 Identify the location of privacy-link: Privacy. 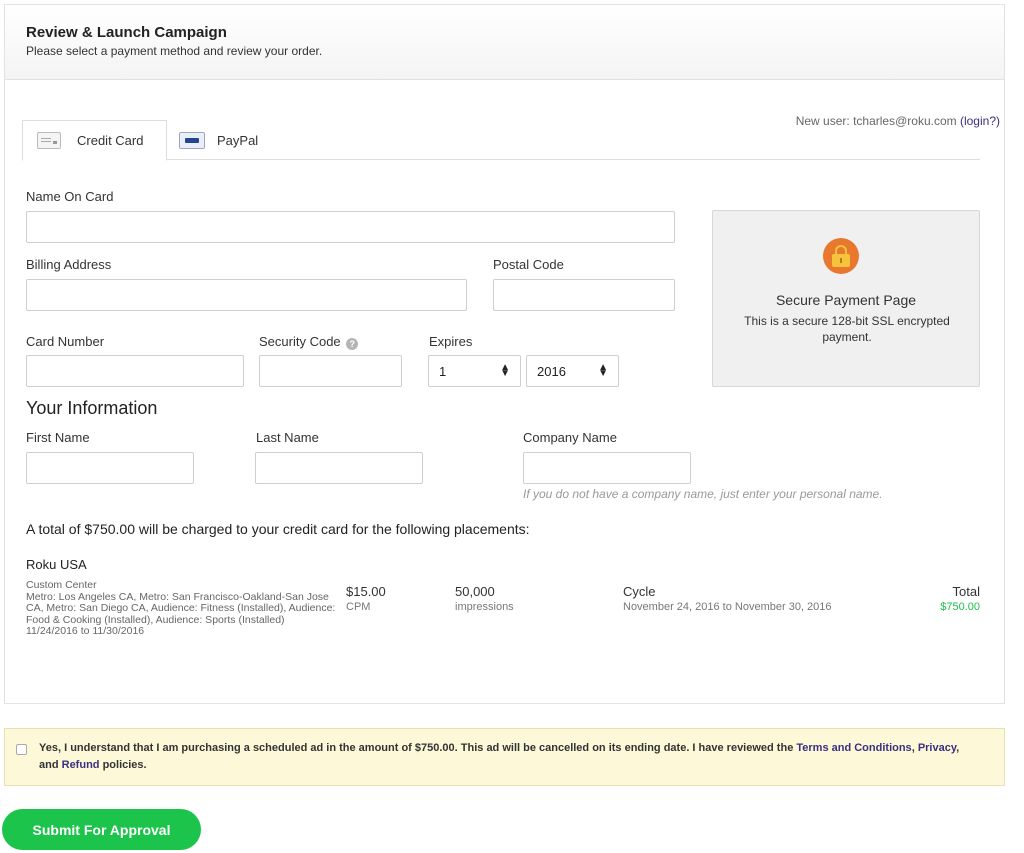
(937, 748).